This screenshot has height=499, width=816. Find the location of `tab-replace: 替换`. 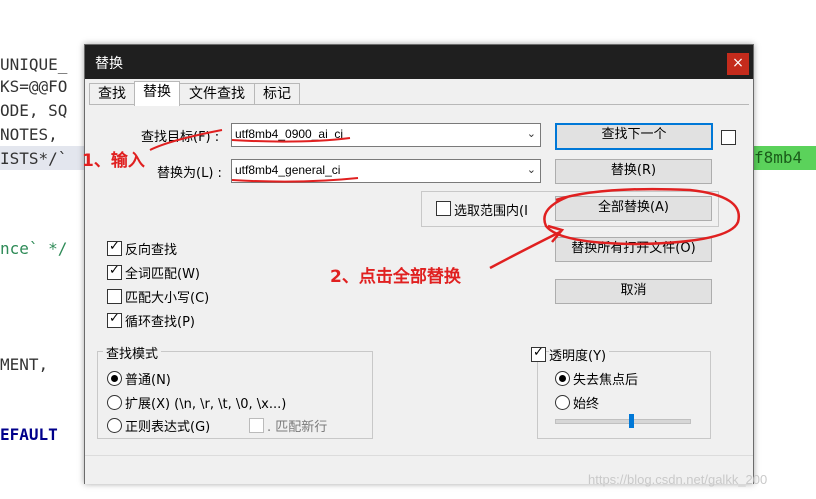

tab-replace: 替换 is located at coordinates (157, 93).